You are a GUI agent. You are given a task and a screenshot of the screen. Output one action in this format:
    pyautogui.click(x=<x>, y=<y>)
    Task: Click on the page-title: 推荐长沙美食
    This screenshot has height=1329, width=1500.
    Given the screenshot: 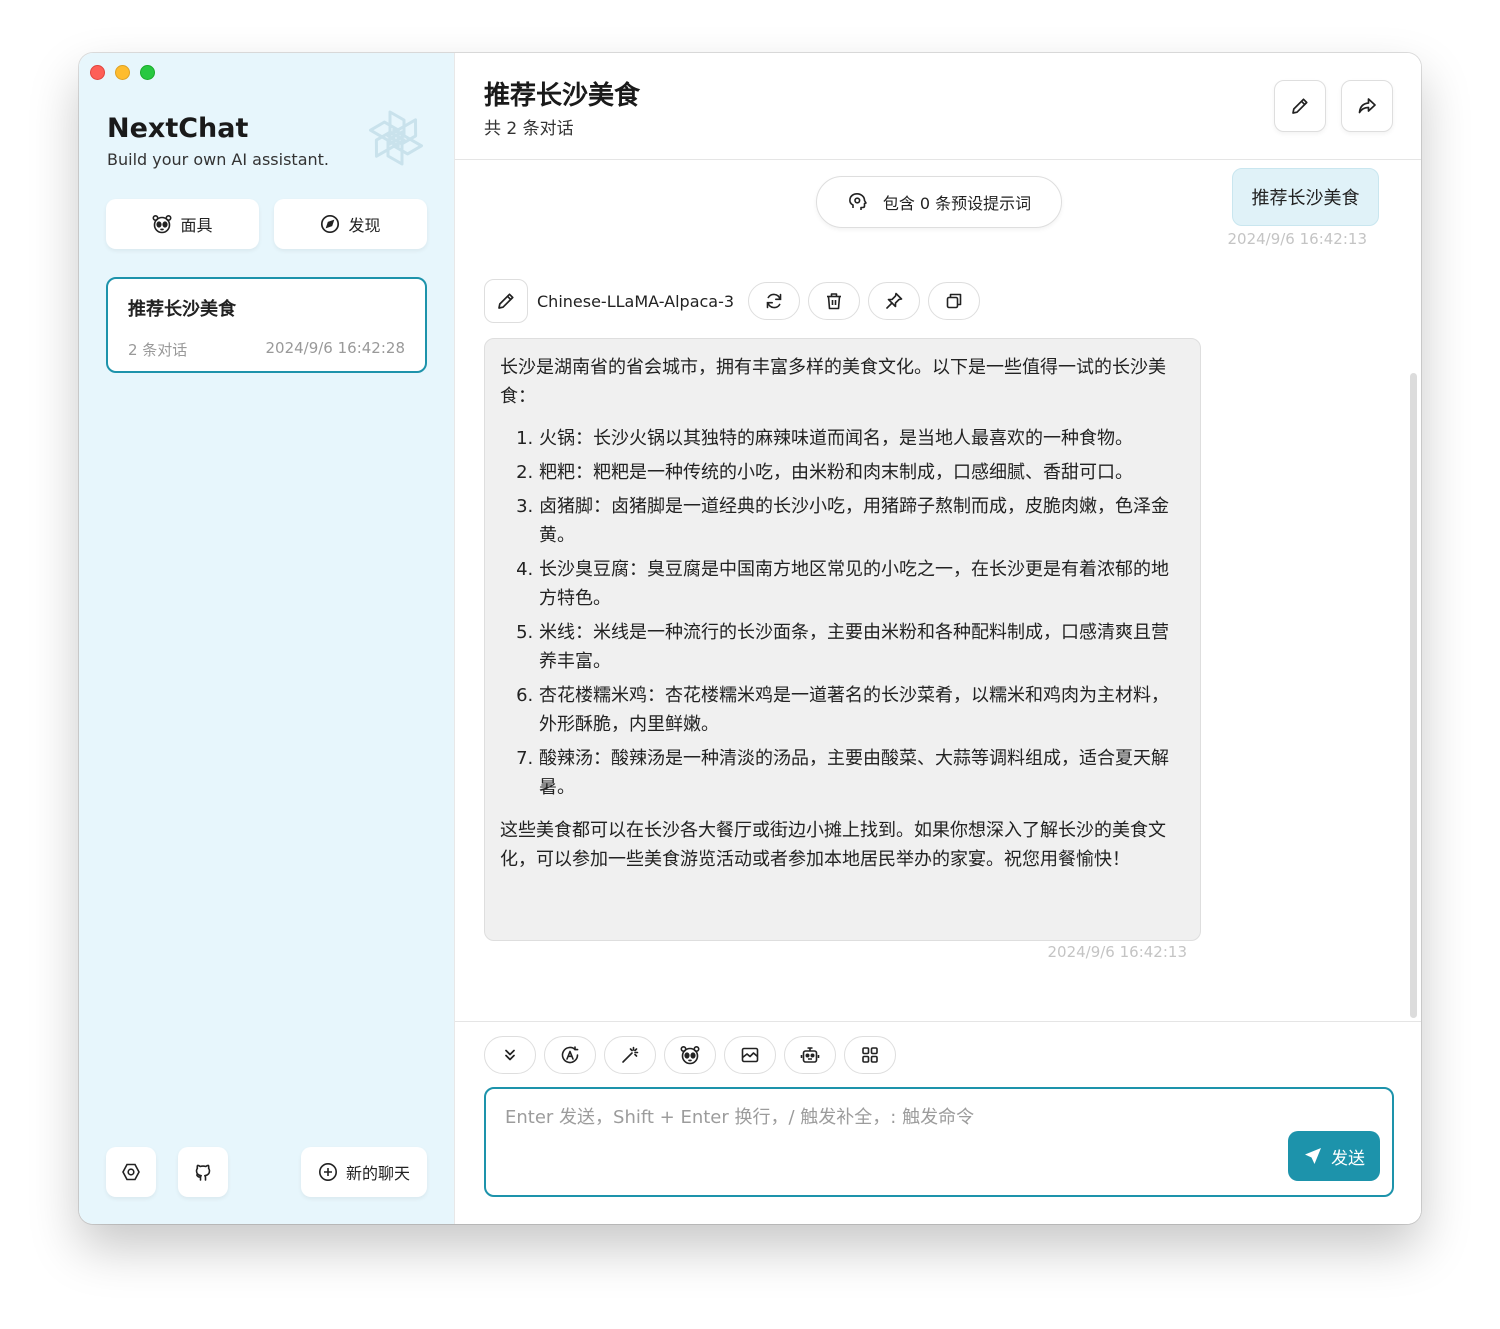 What is the action you would take?
    pyautogui.click(x=562, y=96)
    